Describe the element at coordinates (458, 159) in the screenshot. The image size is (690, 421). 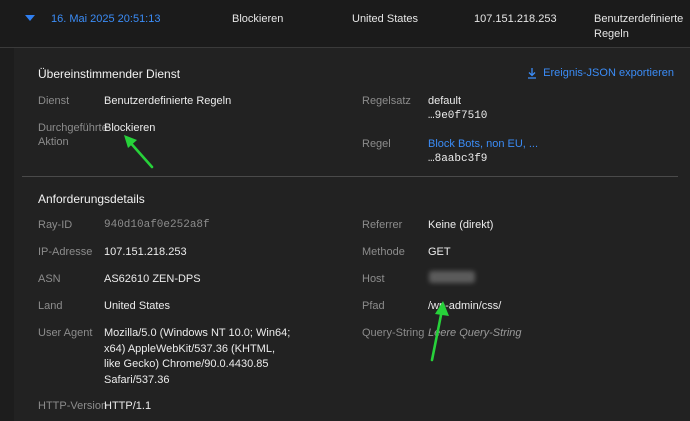
I see `rule-id: …8aabc3f9` at that location.